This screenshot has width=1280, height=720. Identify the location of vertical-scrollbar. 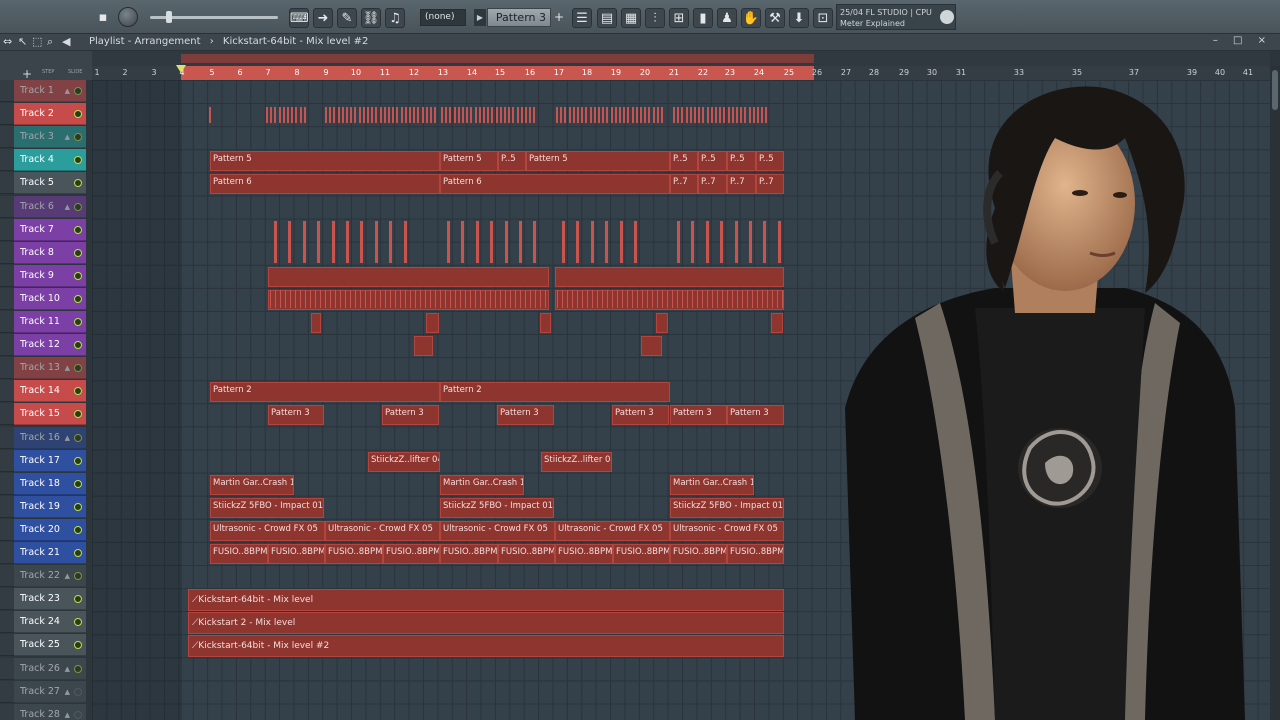
(1275, 393).